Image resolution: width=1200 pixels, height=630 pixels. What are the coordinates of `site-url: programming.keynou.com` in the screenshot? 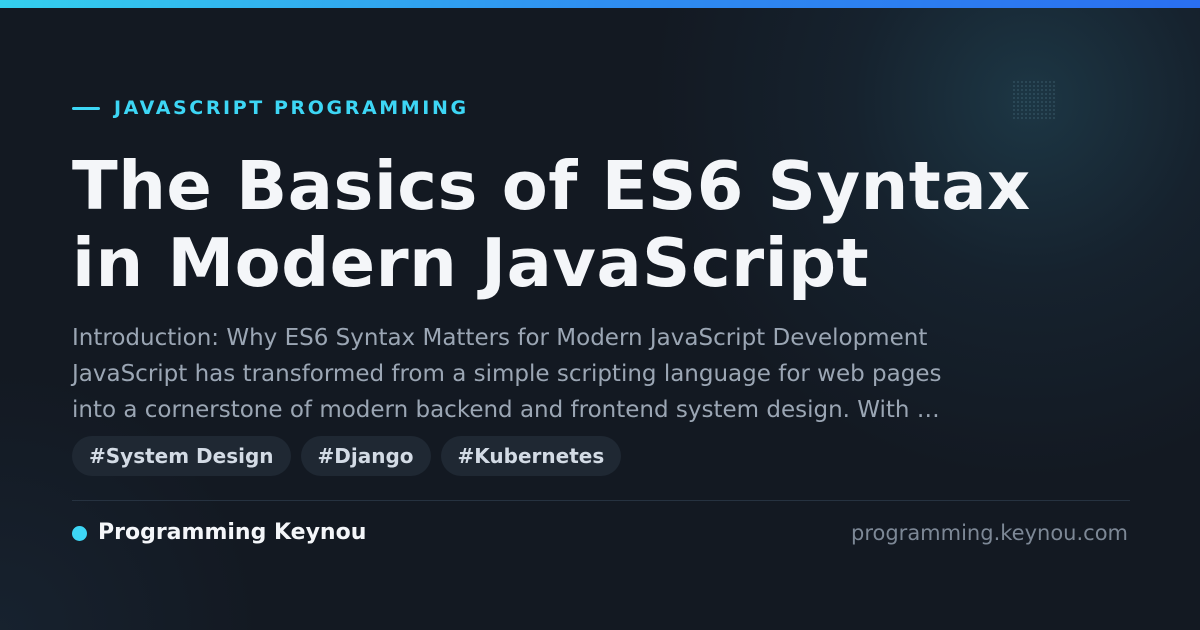 It's located at (989, 533).